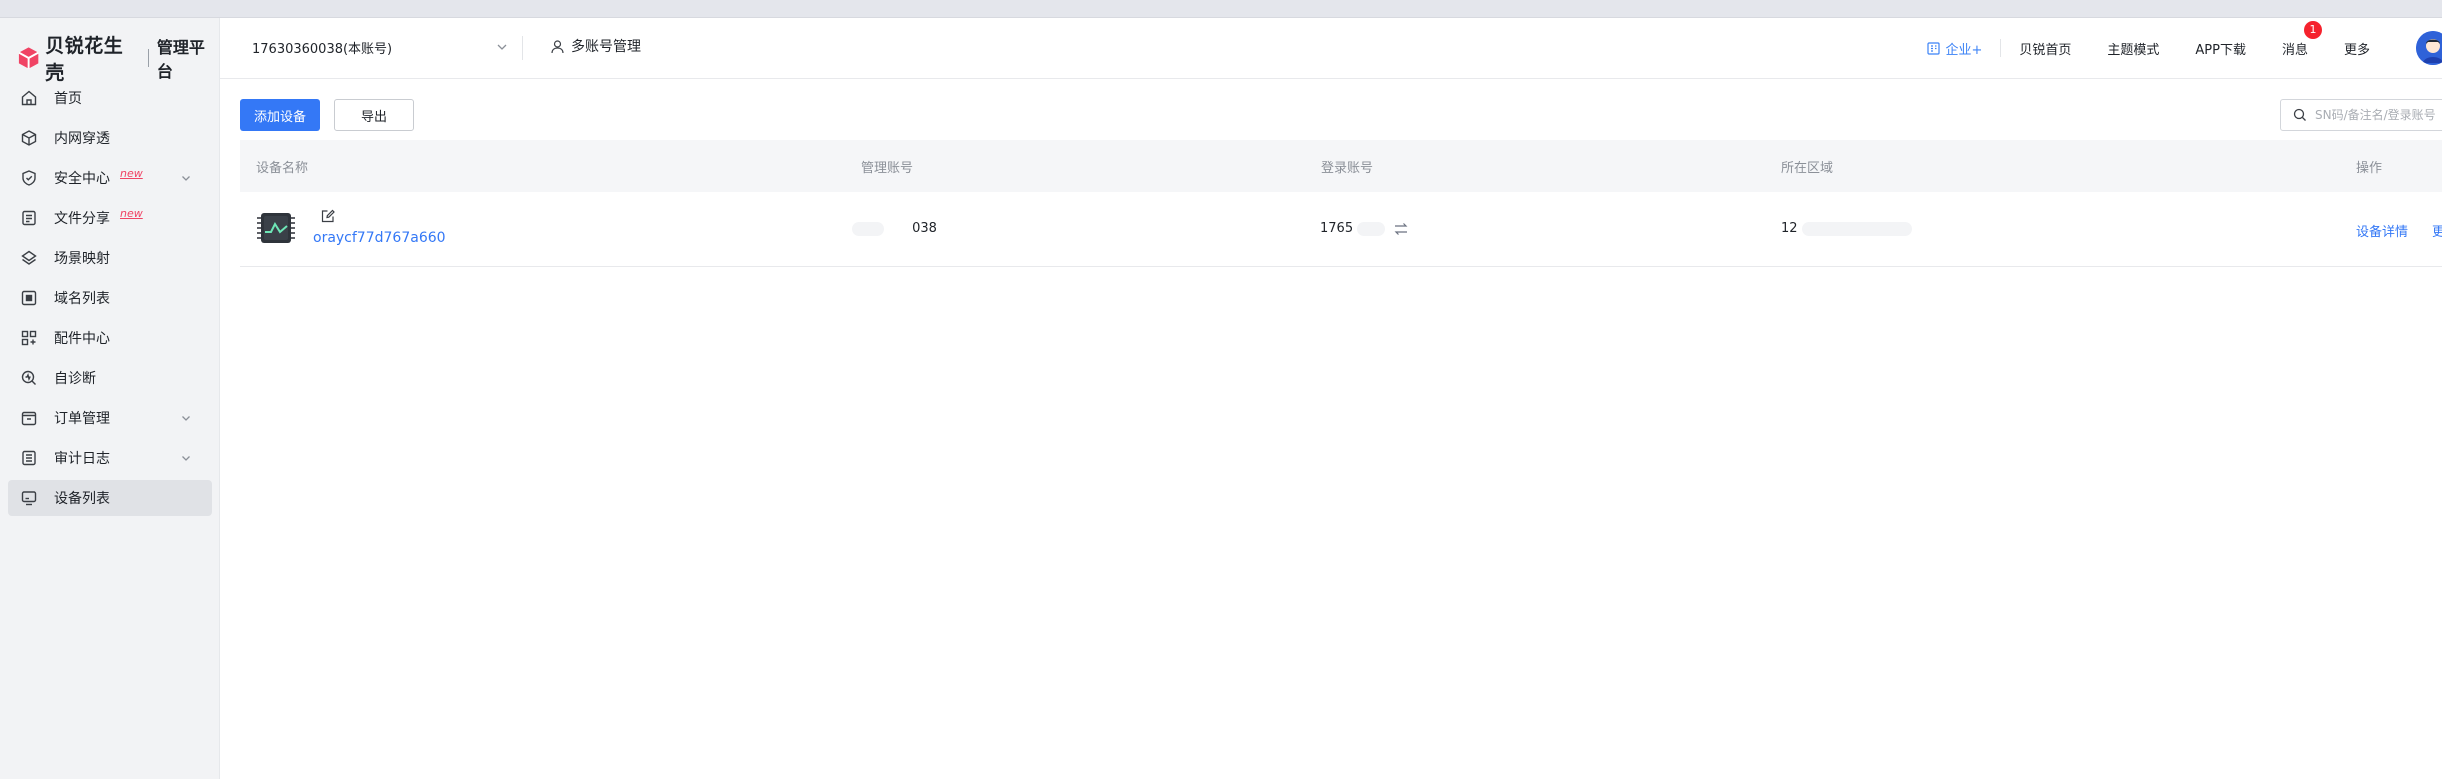 This screenshot has height=779, width=2442. What do you see at coordinates (2301, 39) in the screenshot?
I see `messages-link: 消息 1` at bounding box center [2301, 39].